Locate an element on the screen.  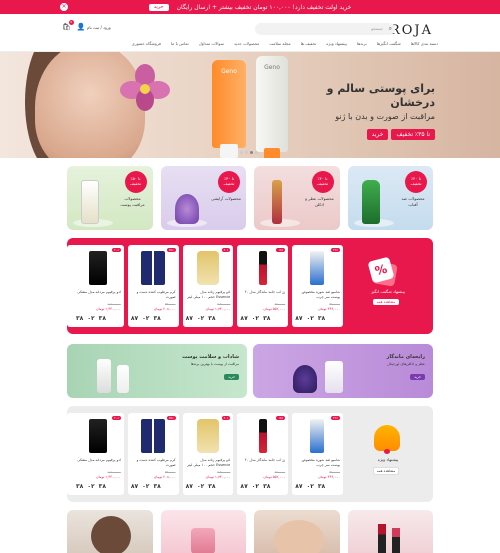
product-old-price: ۳۲۰,۰۰۰ is located at coordinates (170, 304).